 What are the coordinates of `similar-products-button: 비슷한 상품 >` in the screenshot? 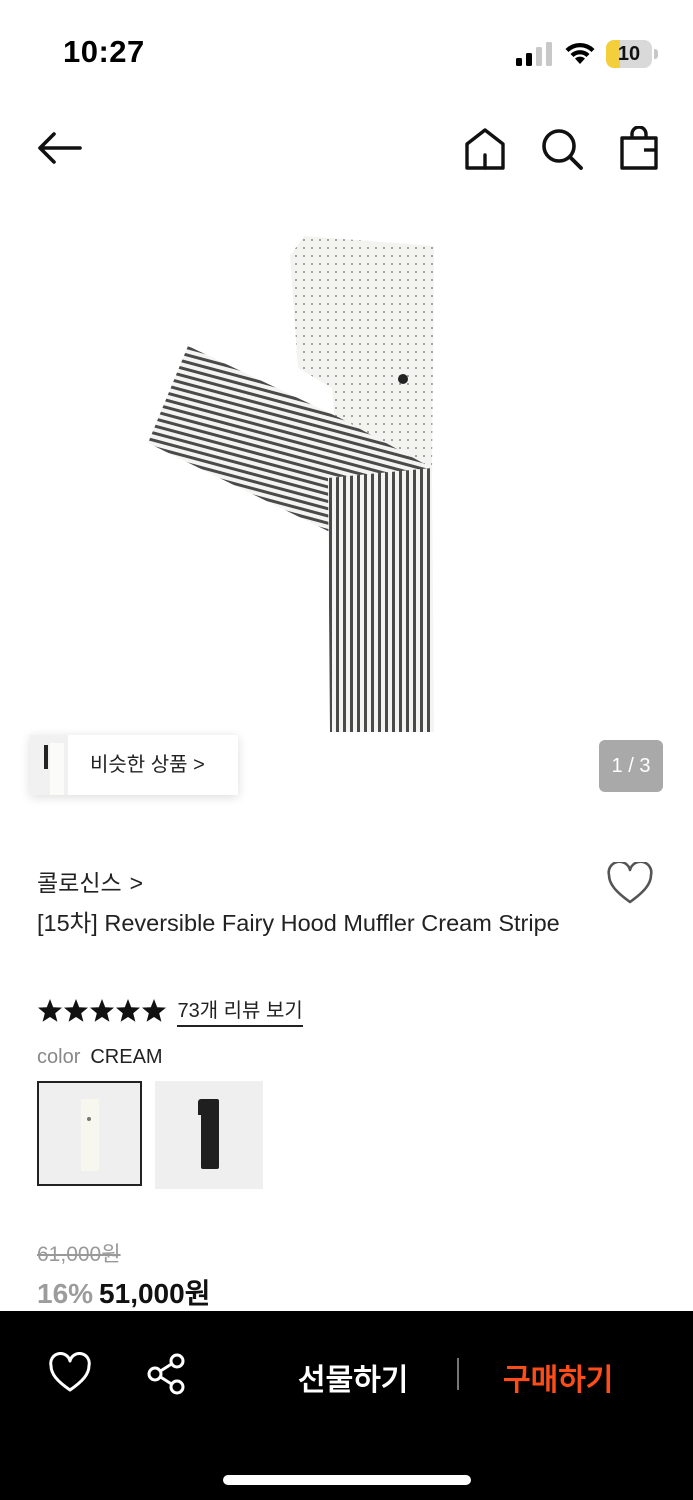 It's located at (134, 765).